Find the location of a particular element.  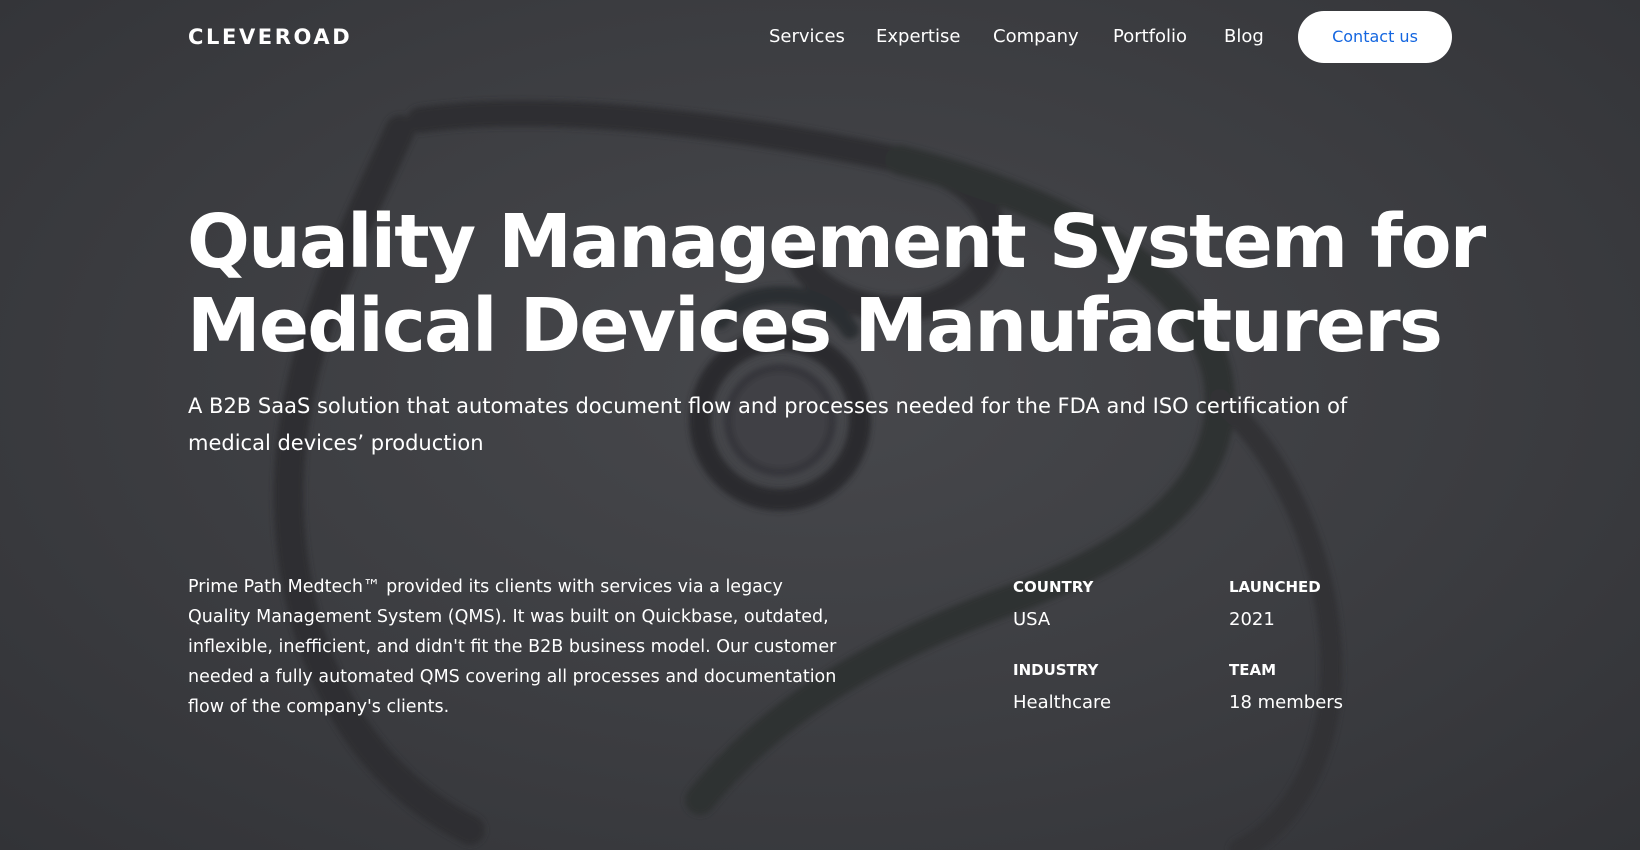

page-title-line-2: Medical Devices Manufacturers is located at coordinates (815, 326).